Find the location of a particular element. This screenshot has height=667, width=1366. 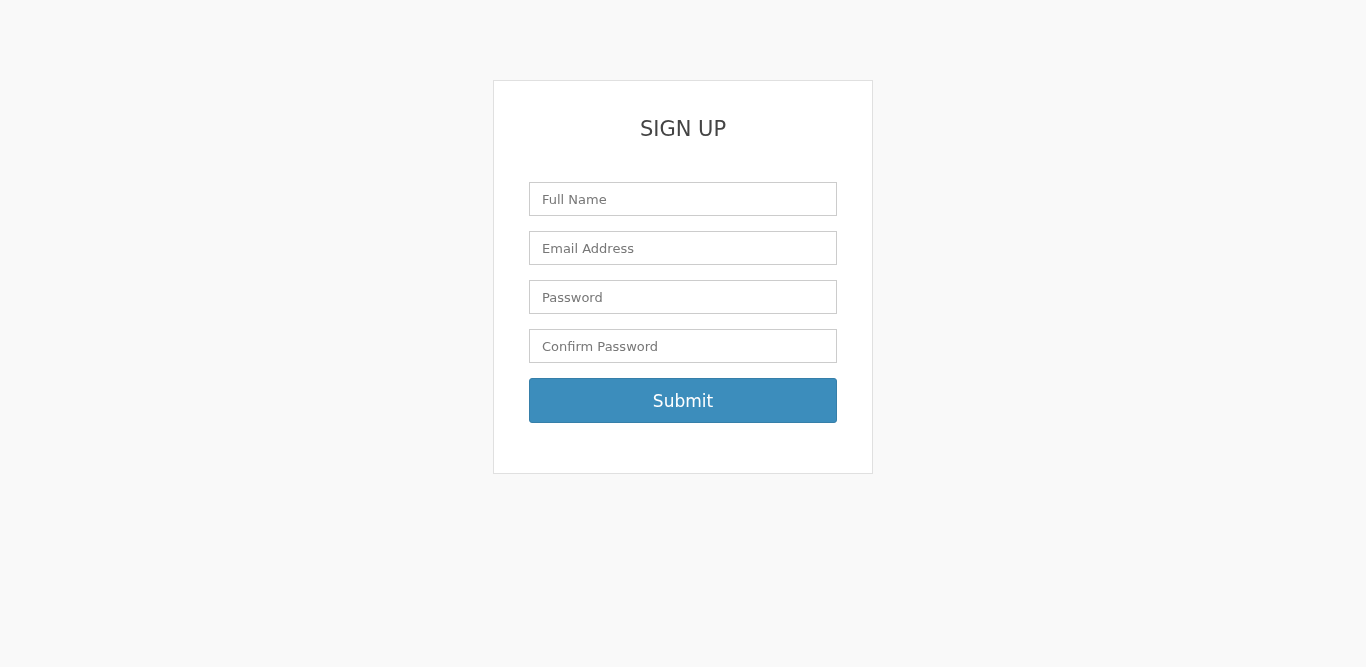

input-field: Password is located at coordinates (683, 297).